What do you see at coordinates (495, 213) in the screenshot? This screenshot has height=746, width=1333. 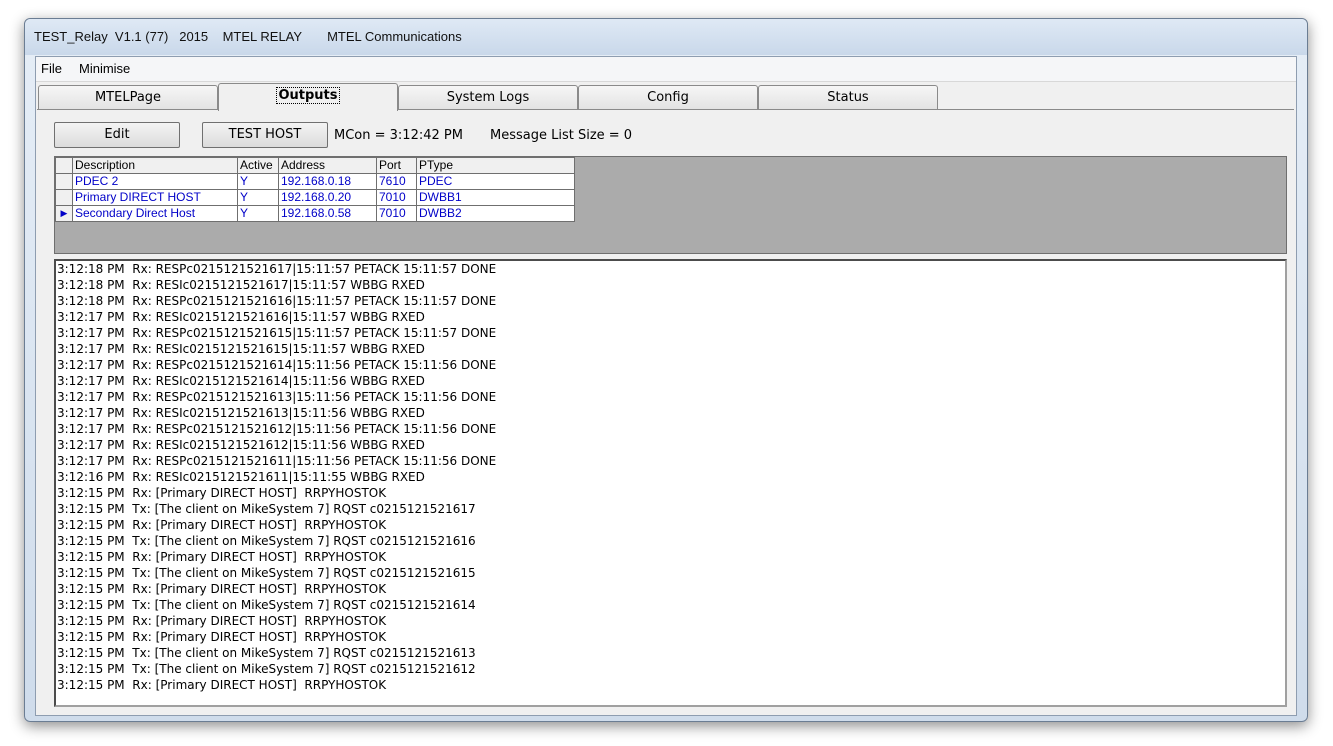 I see `cell-ptype: DWBB2` at bounding box center [495, 213].